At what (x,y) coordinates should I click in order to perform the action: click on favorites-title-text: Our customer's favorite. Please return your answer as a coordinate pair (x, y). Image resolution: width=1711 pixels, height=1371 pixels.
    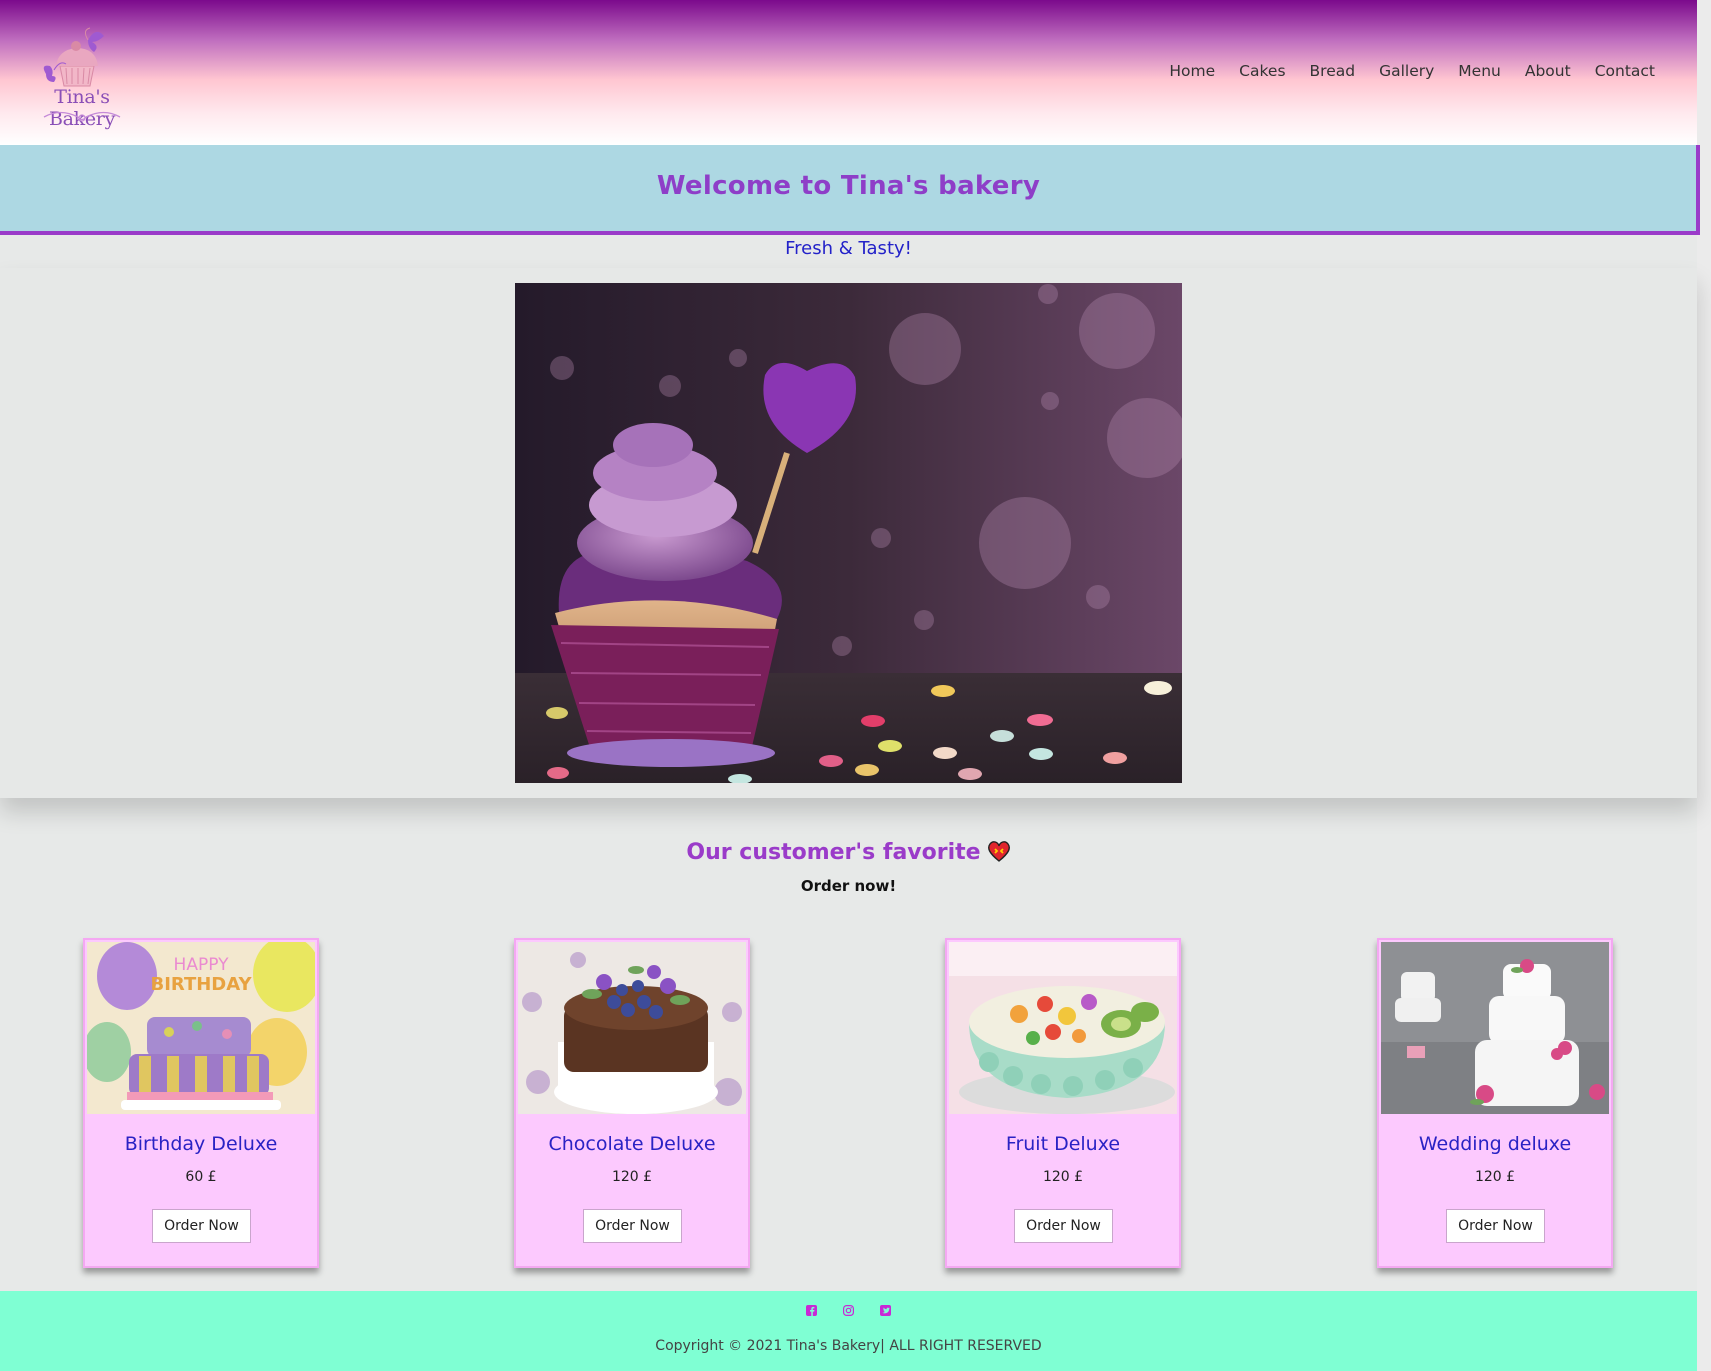
    Looking at the image, I should click on (833, 852).